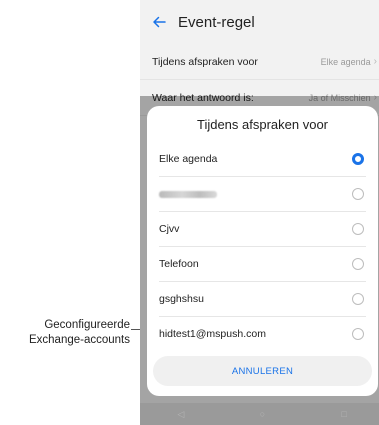 The image size is (379, 425). I want to click on setting-value: Elke agenda ›, so click(349, 61).